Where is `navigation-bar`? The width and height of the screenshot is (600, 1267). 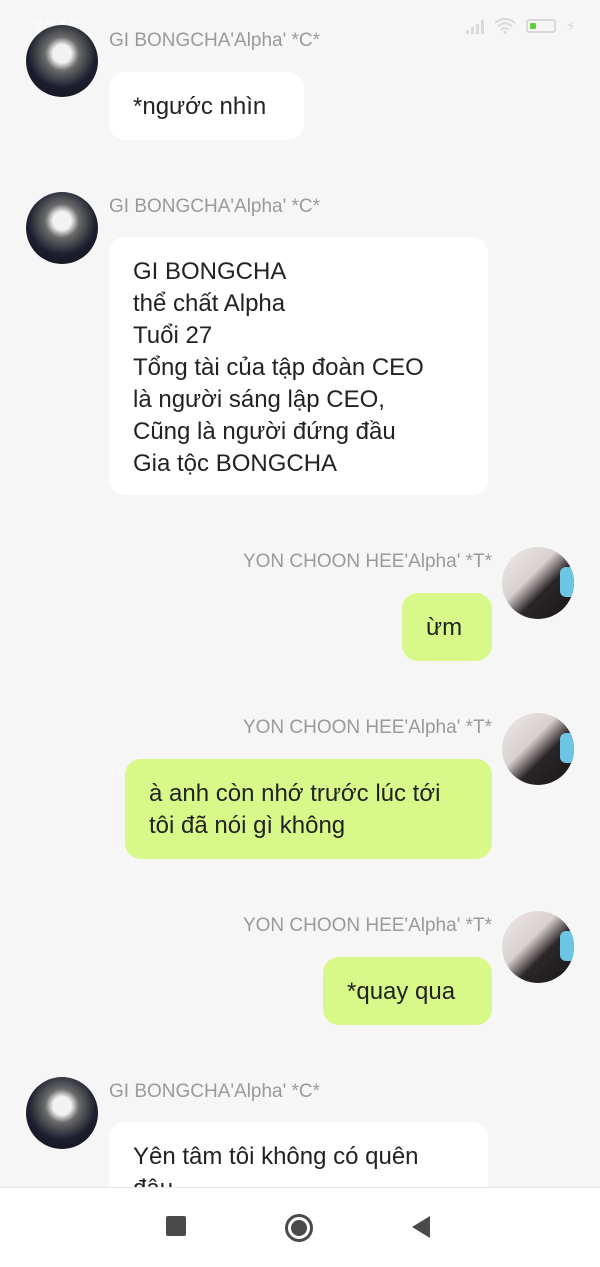 navigation-bar is located at coordinates (300, 1227).